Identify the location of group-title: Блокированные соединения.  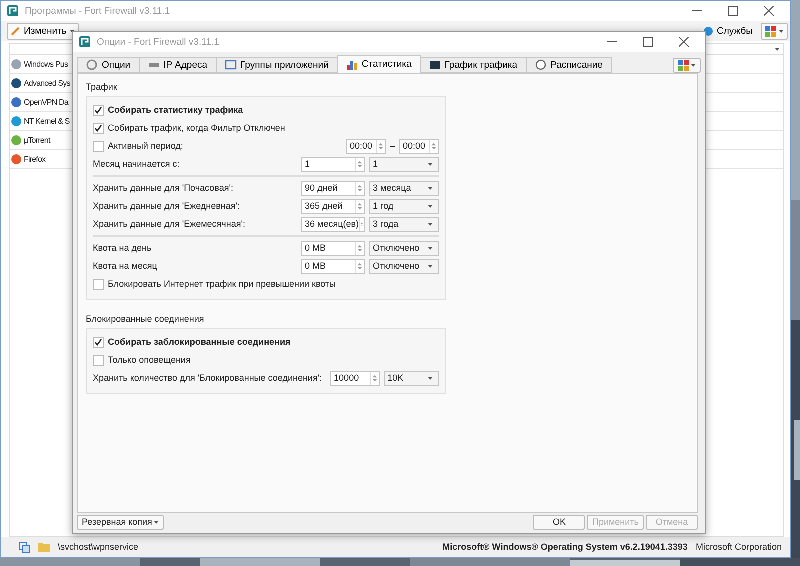
(146, 319).